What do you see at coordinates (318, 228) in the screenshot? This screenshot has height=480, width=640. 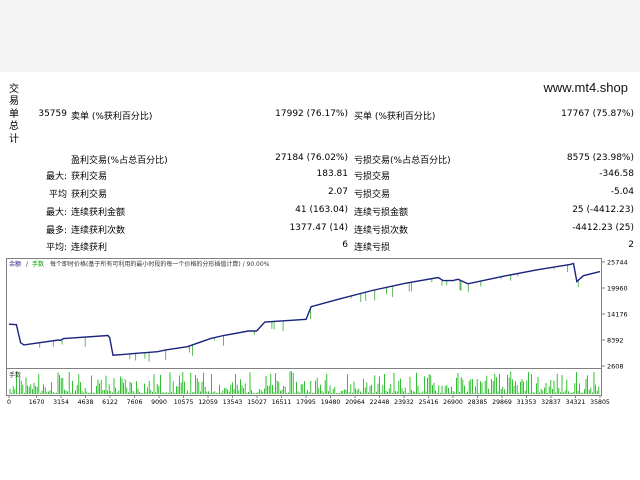 I see `stat-row-left-value: 1377.47 (14)` at bounding box center [318, 228].